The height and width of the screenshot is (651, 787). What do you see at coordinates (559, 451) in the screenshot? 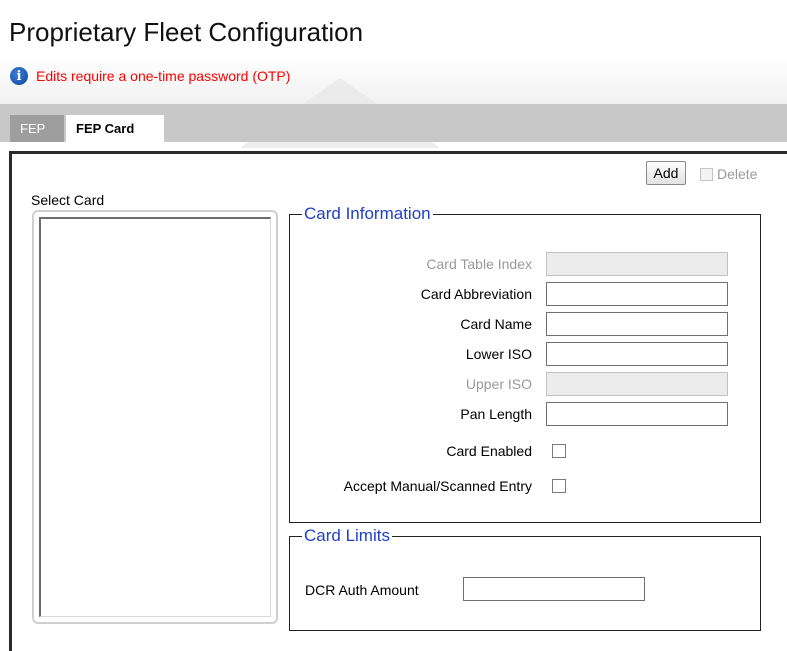
I see `card-enabled-checkbox` at bounding box center [559, 451].